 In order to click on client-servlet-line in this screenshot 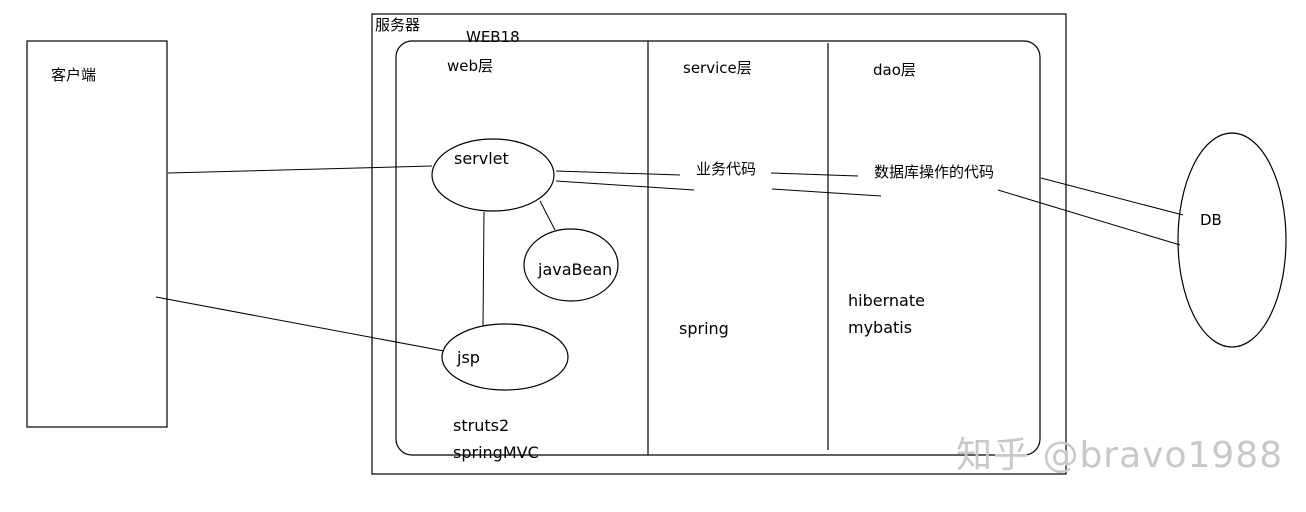, I will do `click(300, 169)`.